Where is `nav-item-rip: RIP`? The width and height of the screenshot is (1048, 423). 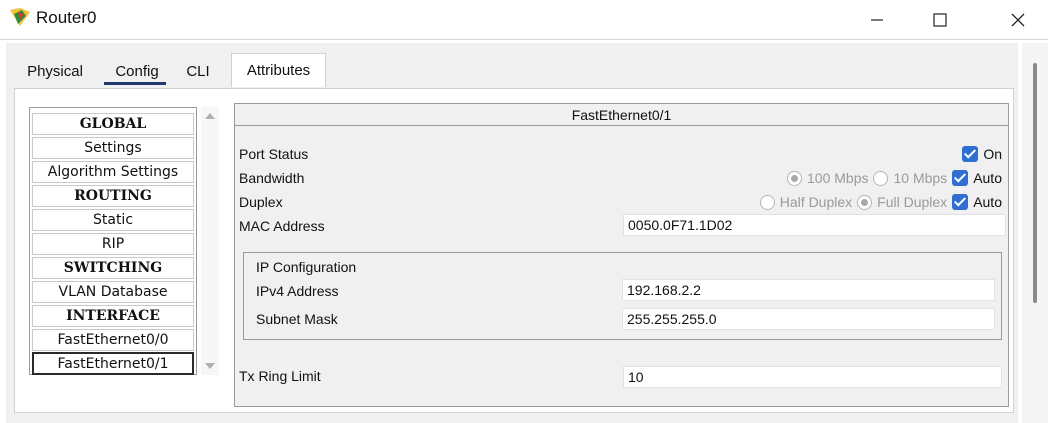
nav-item-rip: RIP is located at coordinates (113, 244).